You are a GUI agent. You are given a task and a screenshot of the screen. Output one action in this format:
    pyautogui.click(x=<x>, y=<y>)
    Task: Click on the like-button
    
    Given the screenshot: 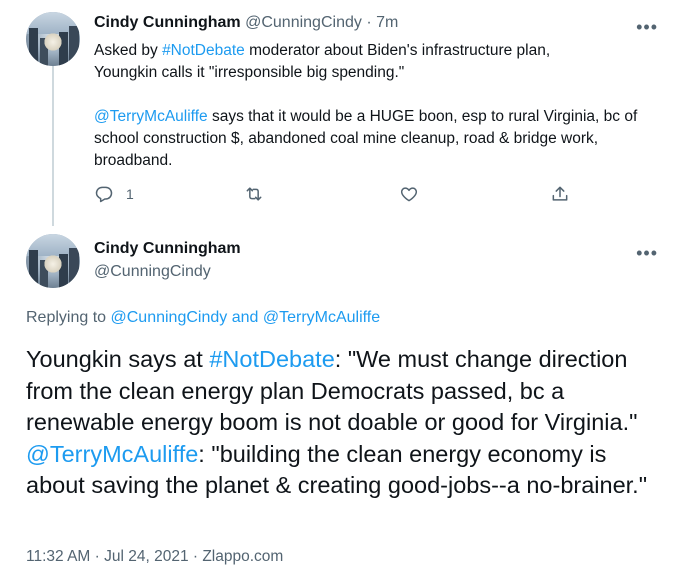 What is the action you would take?
    pyautogui.click(x=409, y=194)
    